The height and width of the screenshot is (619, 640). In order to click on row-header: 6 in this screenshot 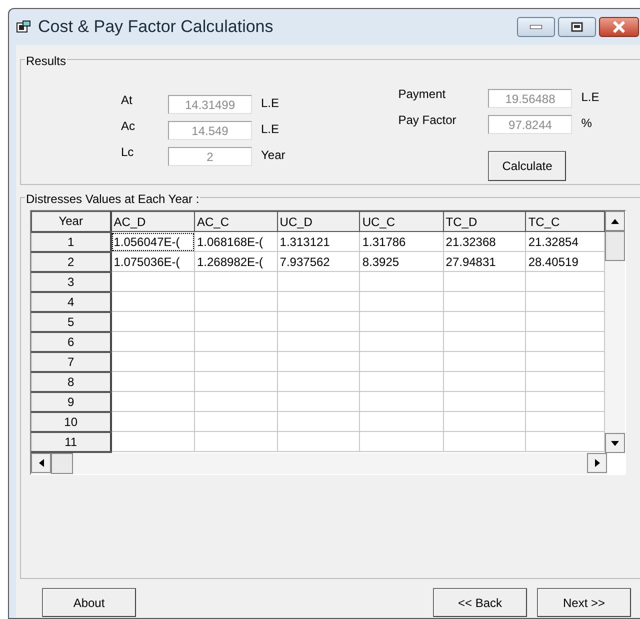, I will do `click(71, 342)`.